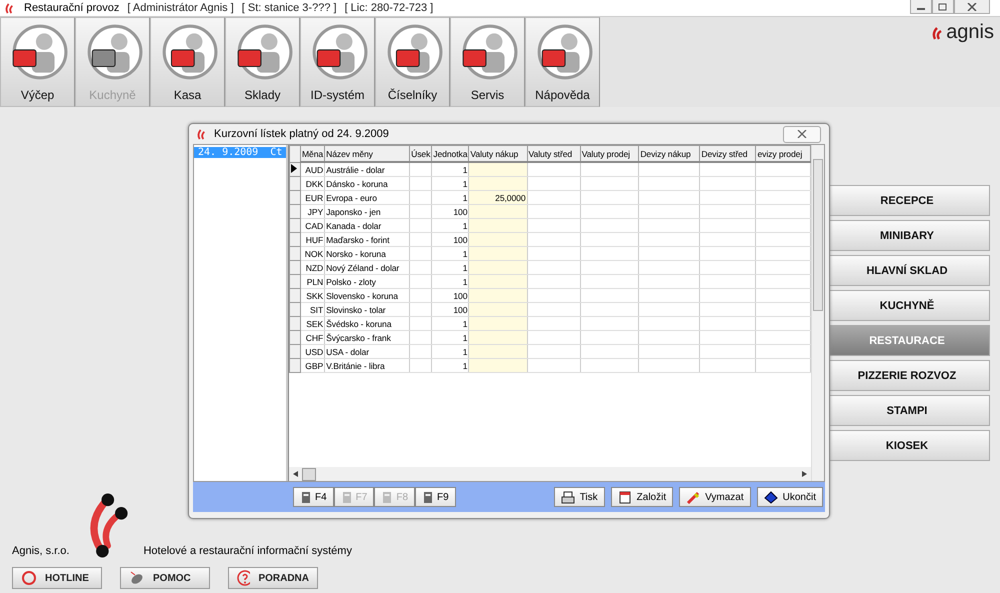 This screenshot has width=1000, height=593. I want to click on table-cell: Austrálie - dolar, so click(367, 169).